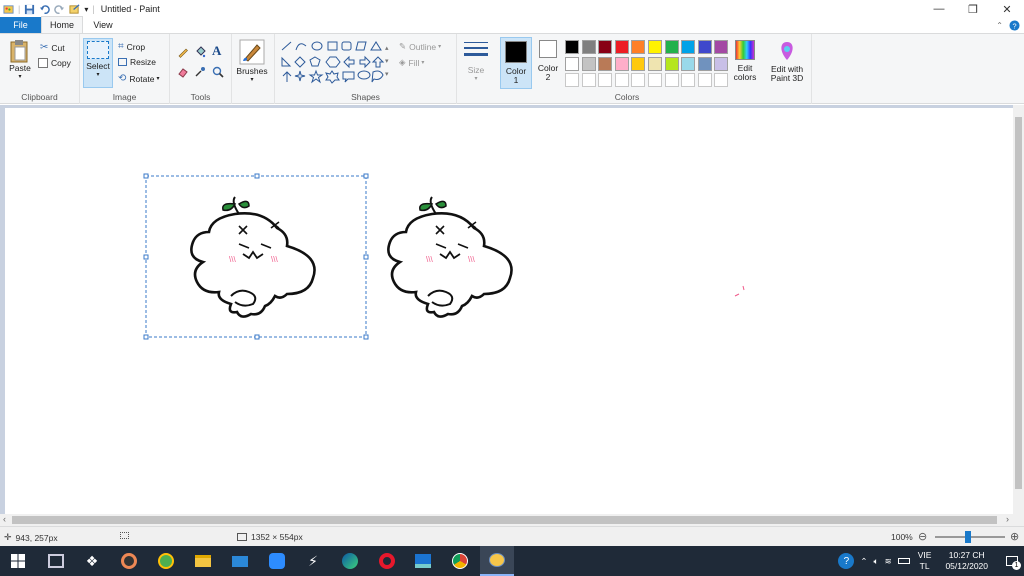  Describe the element at coordinates (846, 561) in the screenshot. I see `help-tray-icon: ?` at that location.